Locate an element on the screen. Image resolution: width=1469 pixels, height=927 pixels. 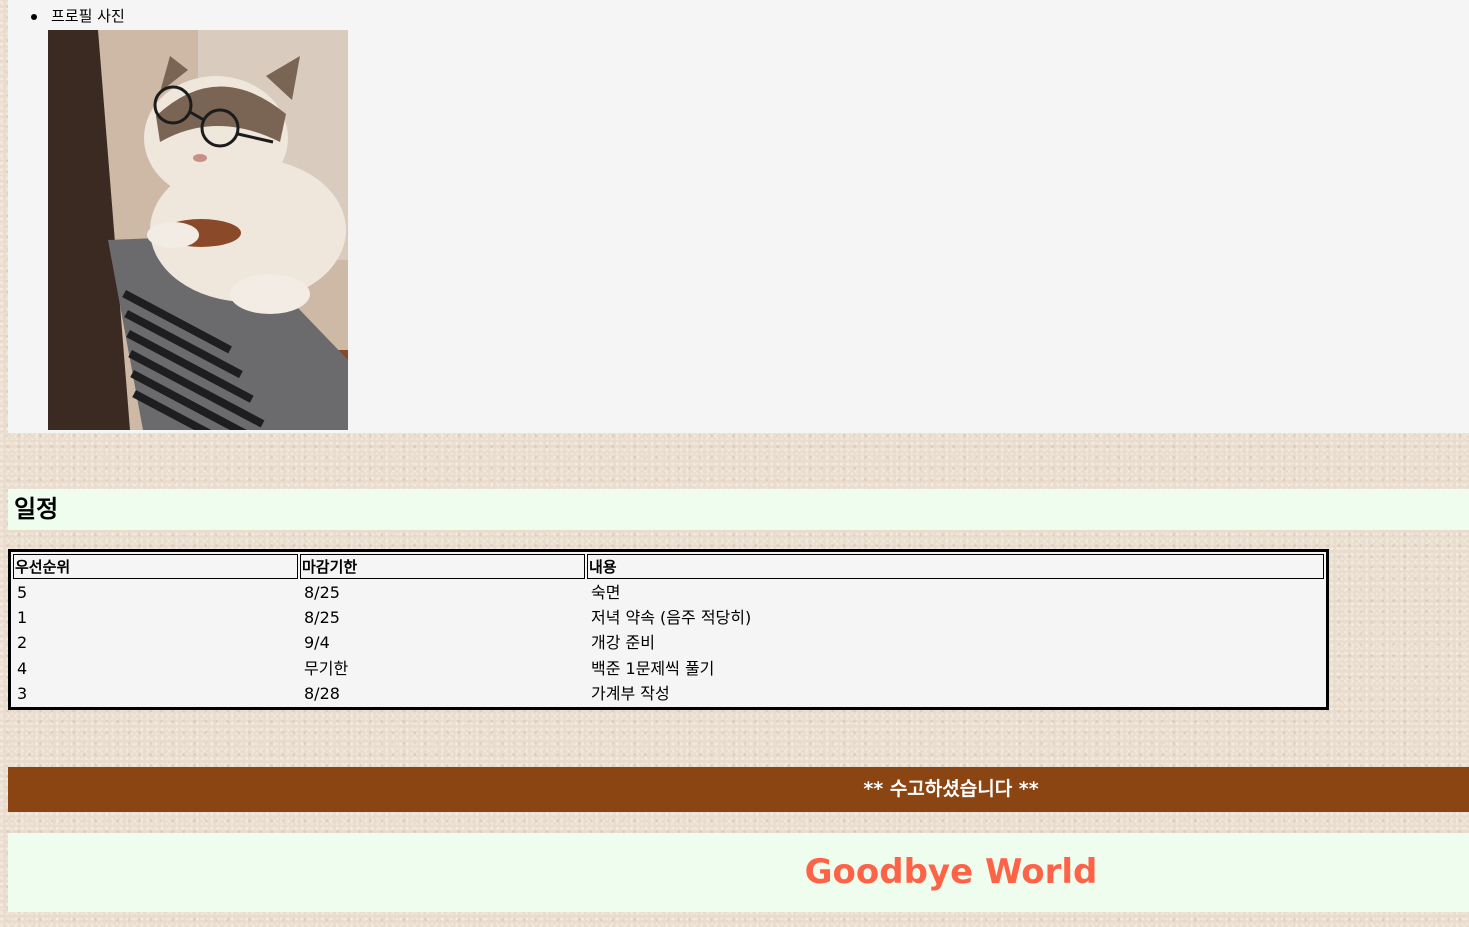
profile-photo is located at coordinates (198, 230).